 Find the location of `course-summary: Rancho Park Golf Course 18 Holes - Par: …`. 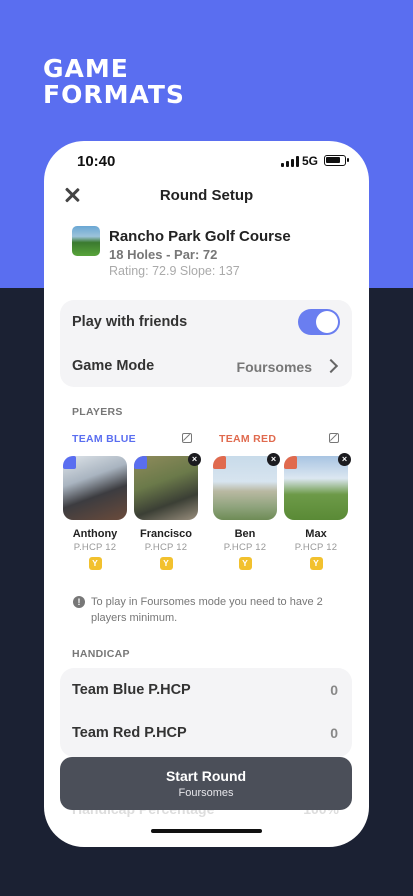

course-summary: Rancho Park Golf Course 18 Holes - Par: … is located at coordinates (212, 253).